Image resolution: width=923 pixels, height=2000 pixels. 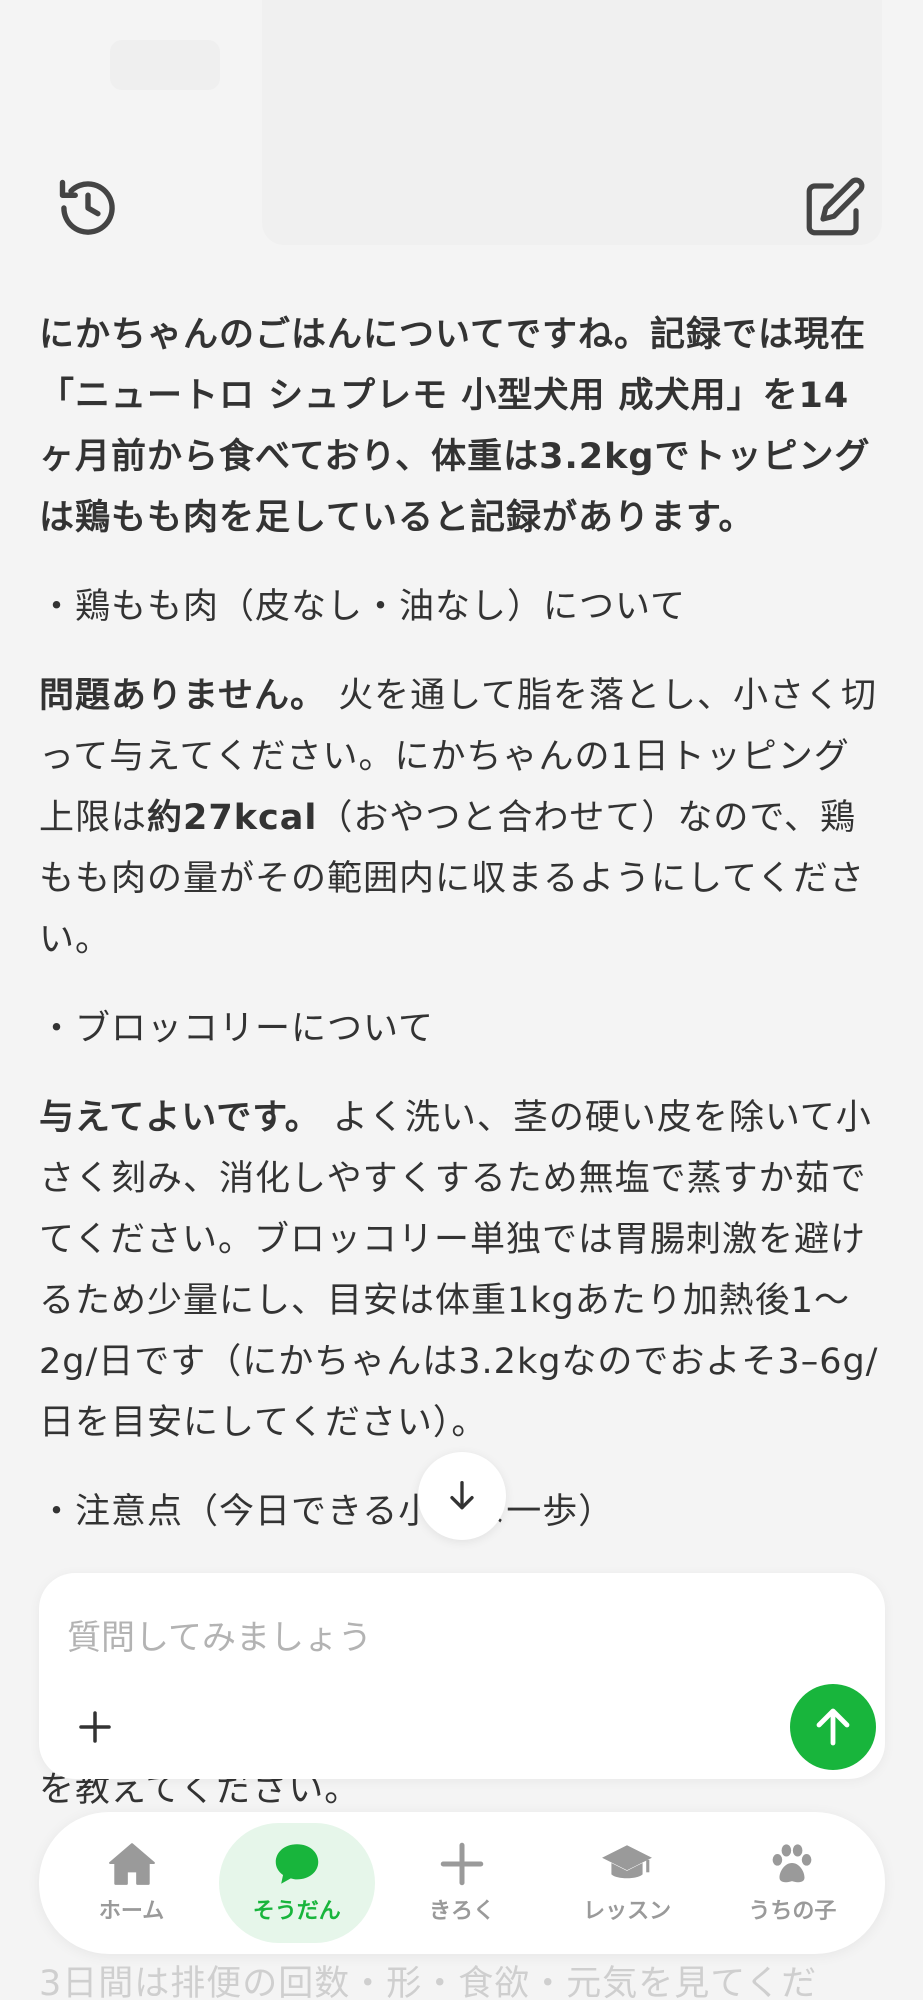 I want to click on paw-icon, so click(x=792, y=1863).